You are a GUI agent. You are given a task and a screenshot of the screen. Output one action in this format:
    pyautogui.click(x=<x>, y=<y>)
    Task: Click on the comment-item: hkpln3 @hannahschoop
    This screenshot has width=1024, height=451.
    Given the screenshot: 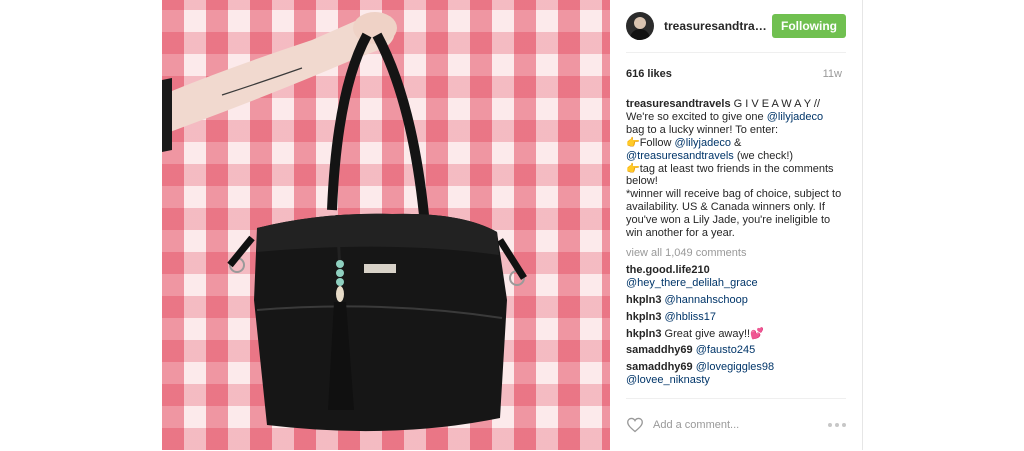 What is the action you would take?
    pyautogui.click(x=734, y=300)
    